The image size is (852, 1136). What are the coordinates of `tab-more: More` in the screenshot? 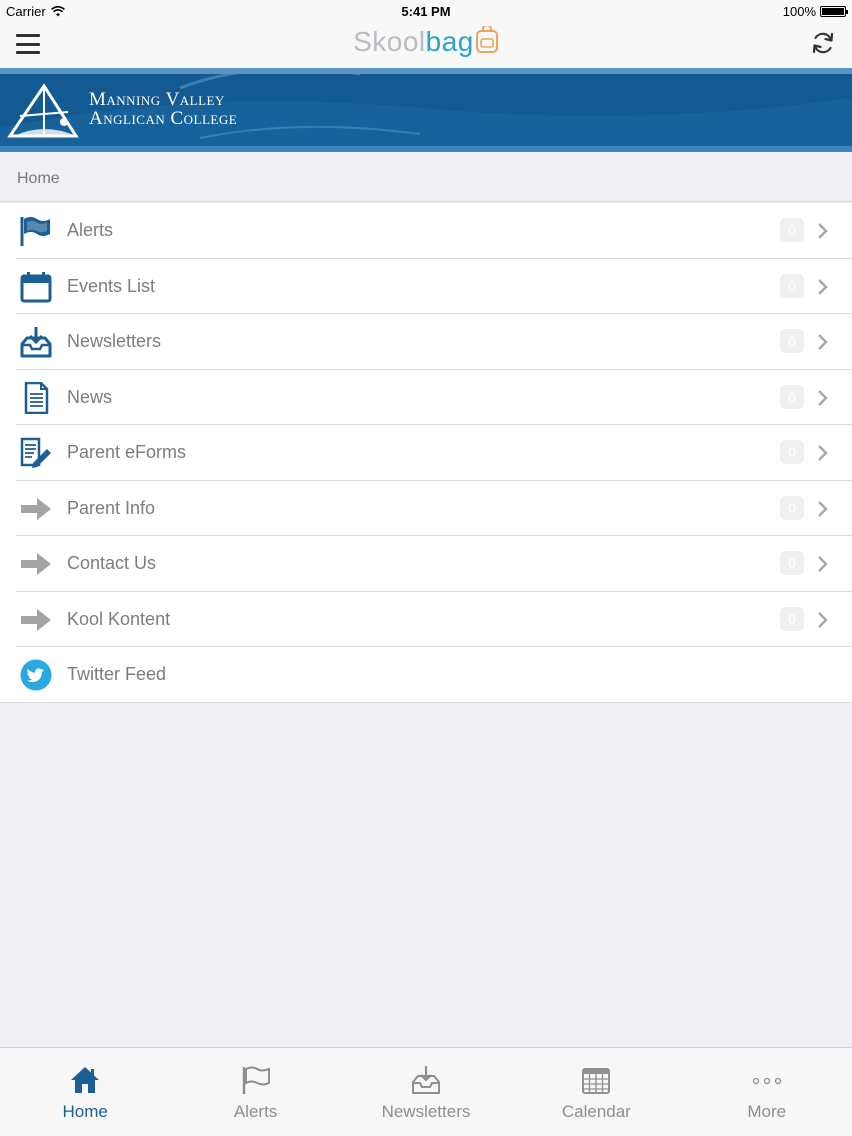 It's located at (767, 1092).